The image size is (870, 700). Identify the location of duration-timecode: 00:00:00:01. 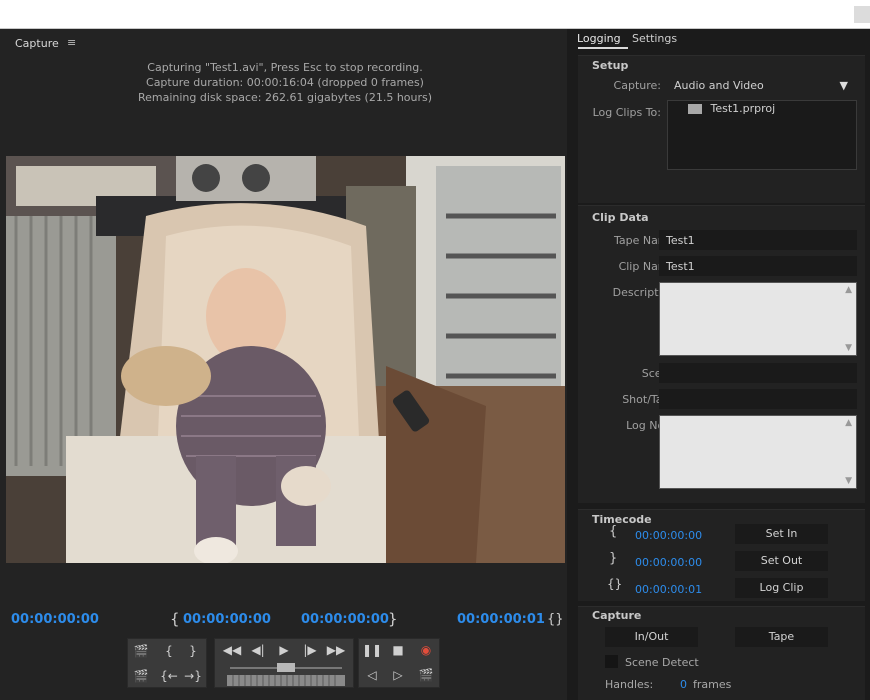
(501, 619).